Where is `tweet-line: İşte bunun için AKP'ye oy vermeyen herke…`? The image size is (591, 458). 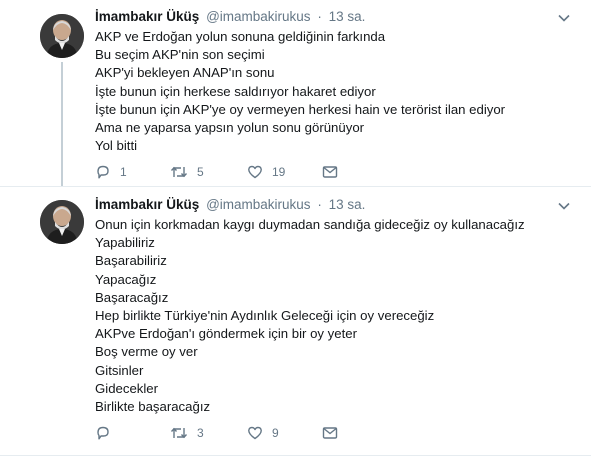 tweet-line: İşte bunun için AKP'ye oy vermeyen herke… is located at coordinates (300, 109).